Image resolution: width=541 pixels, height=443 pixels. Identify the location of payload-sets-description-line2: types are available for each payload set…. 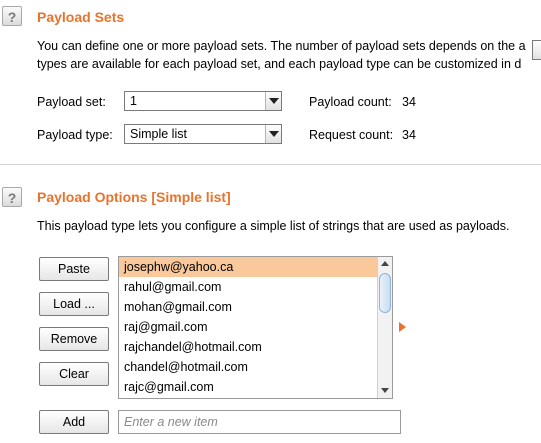
(279, 64).